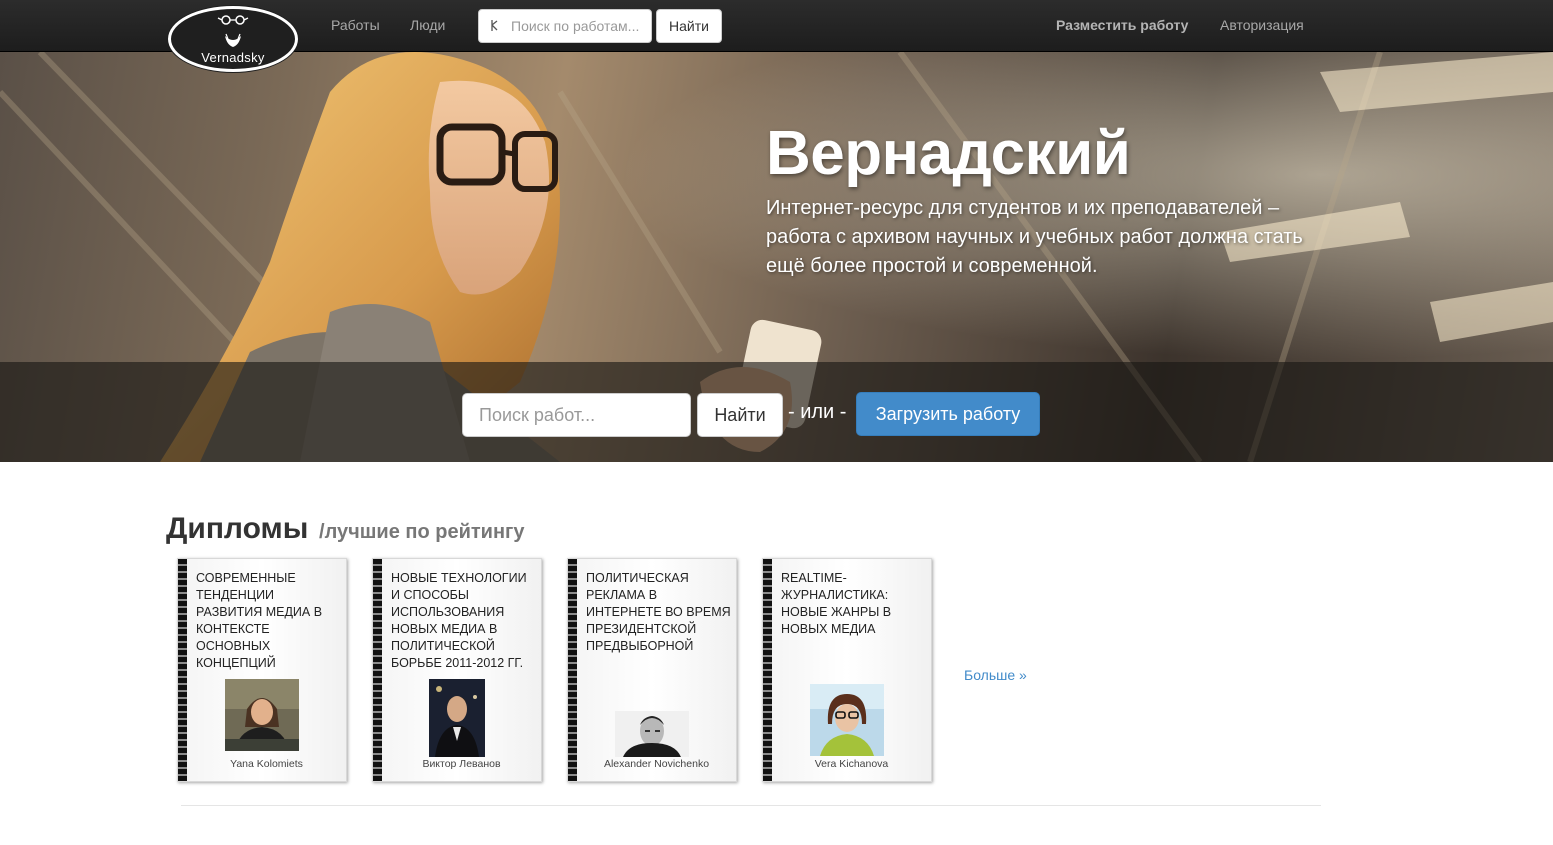 This screenshot has height=845, width=1553. I want to click on section-divider, so click(751, 805).